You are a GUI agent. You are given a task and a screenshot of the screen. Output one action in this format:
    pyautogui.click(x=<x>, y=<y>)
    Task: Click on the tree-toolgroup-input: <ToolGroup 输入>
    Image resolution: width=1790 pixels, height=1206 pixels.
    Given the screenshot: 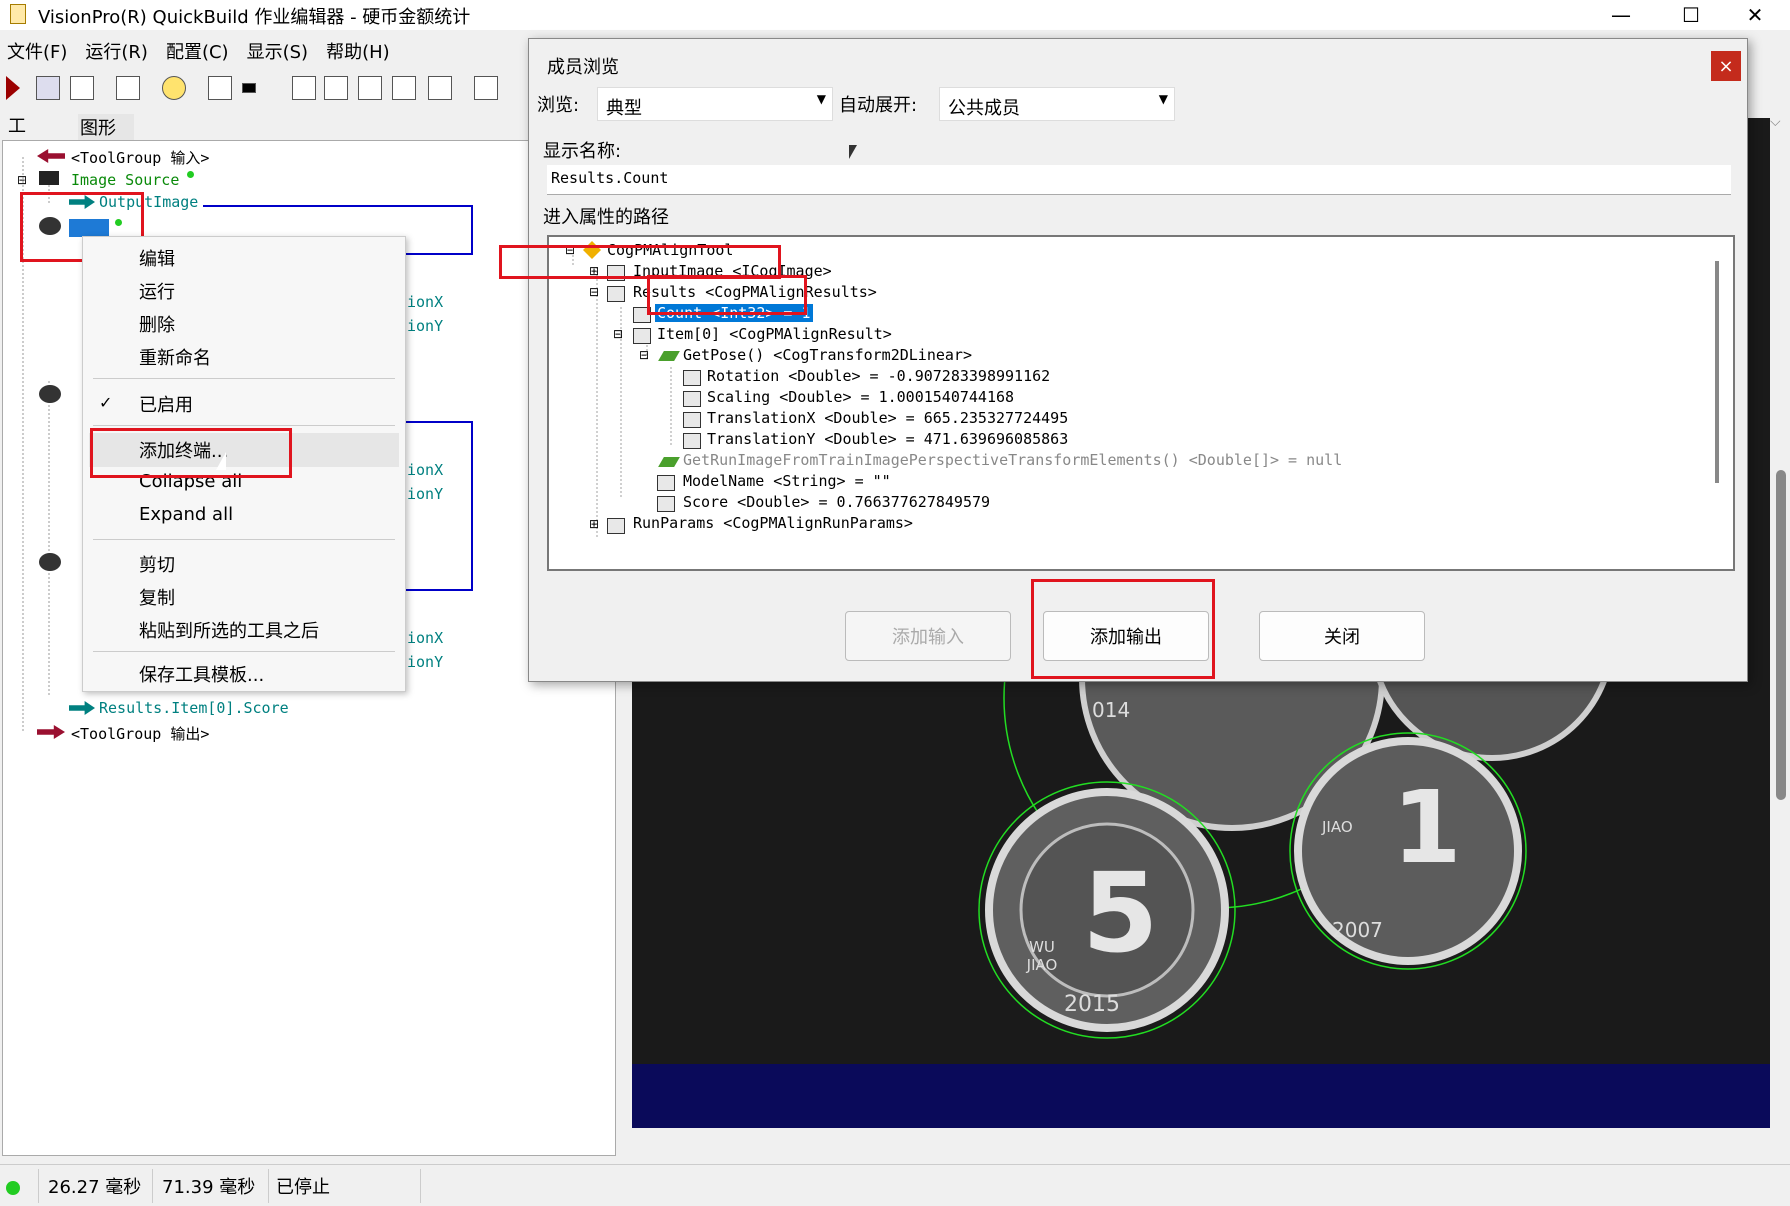 What is the action you would take?
    pyautogui.click(x=140, y=157)
    